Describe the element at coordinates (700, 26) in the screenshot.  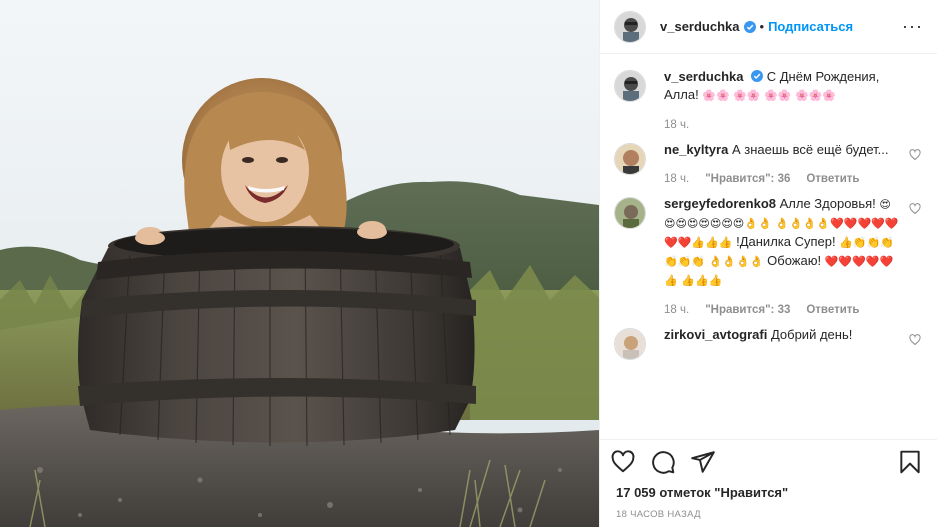
I see `header-username: v_serduchka` at that location.